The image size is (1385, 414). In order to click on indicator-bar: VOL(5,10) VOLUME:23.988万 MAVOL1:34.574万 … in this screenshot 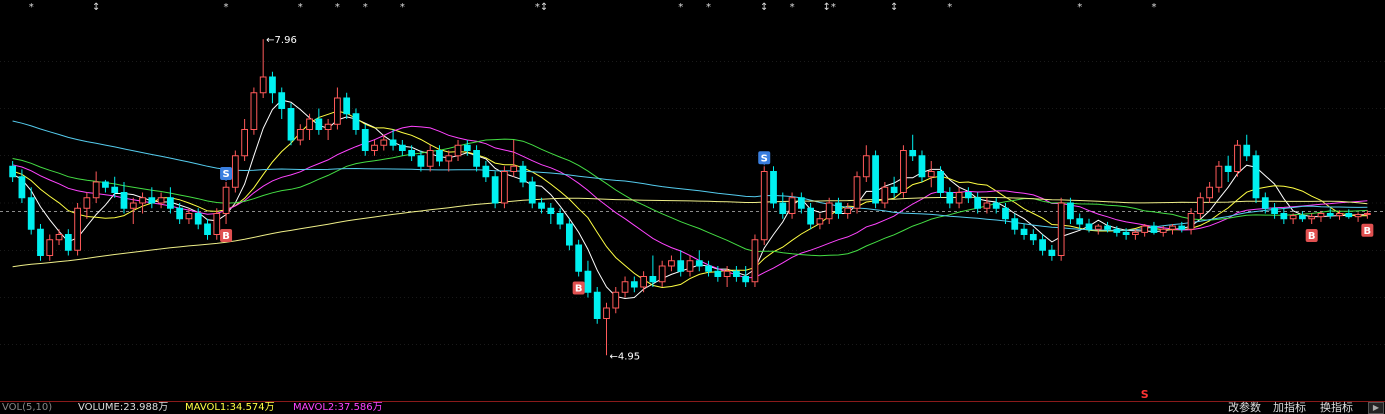, I will do `click(692, 407)`.